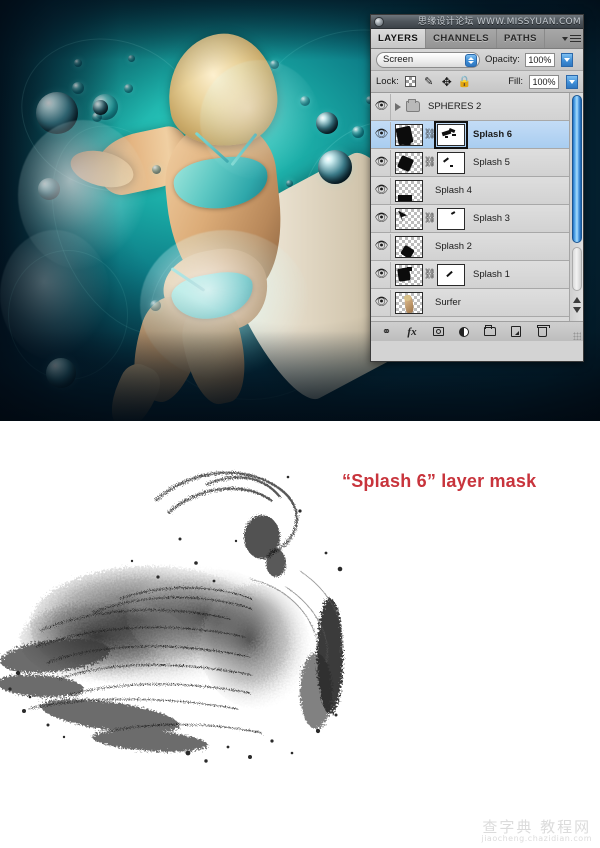  I want to click on fill-label: Fill:, so click(515, 81).